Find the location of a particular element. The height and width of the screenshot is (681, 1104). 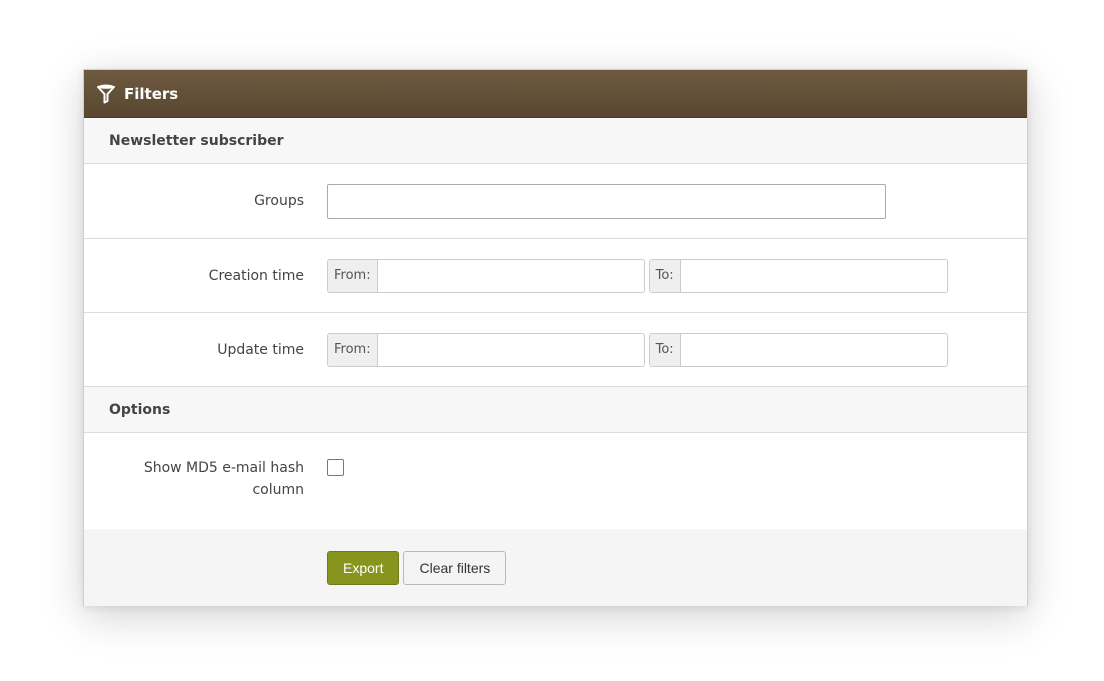

update-to-group: To: is located at coordinates (798, 349).